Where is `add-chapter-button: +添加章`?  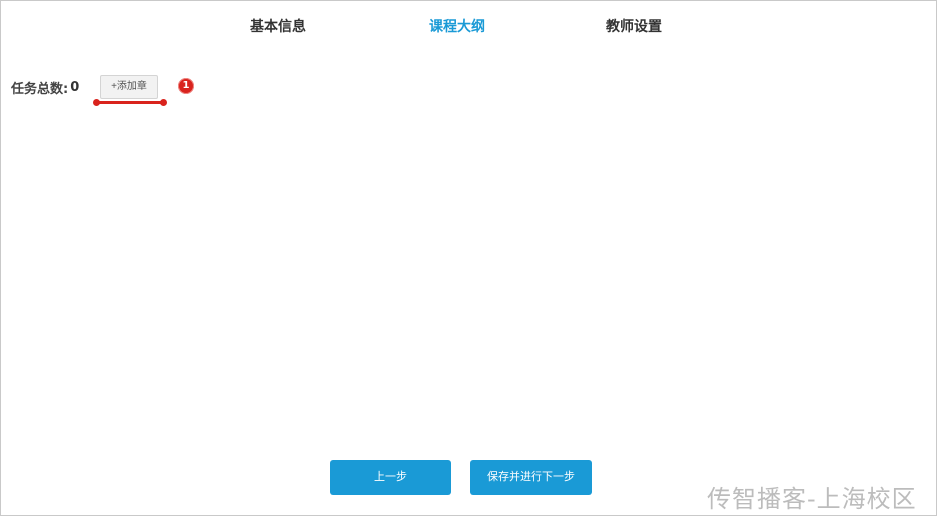
add-chapter-button: +添加章 is located at coordinates (129, 87).